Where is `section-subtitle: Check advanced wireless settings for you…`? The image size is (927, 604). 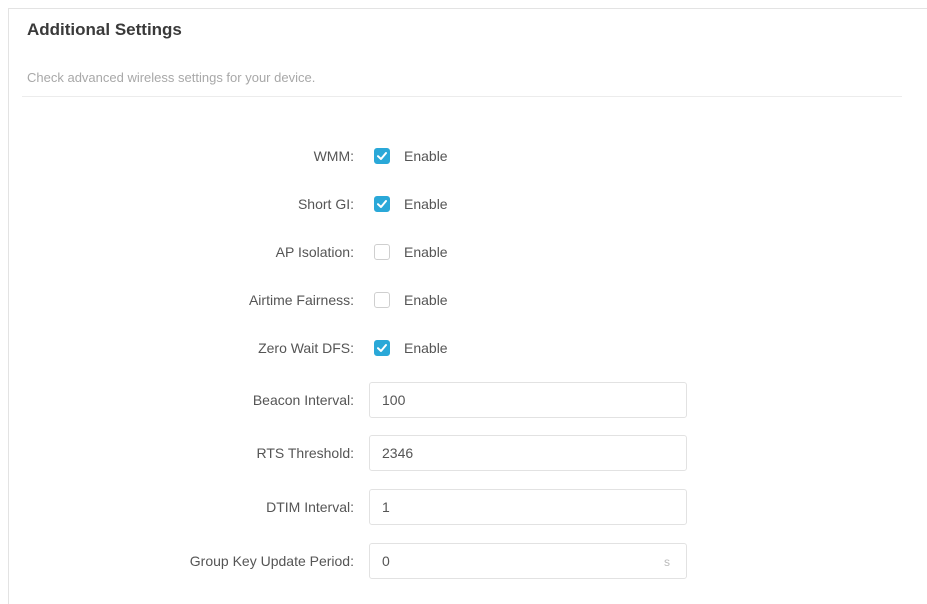
section-subtitle: Check advanced wireless settings for you… is located at coordinates (171, 77).